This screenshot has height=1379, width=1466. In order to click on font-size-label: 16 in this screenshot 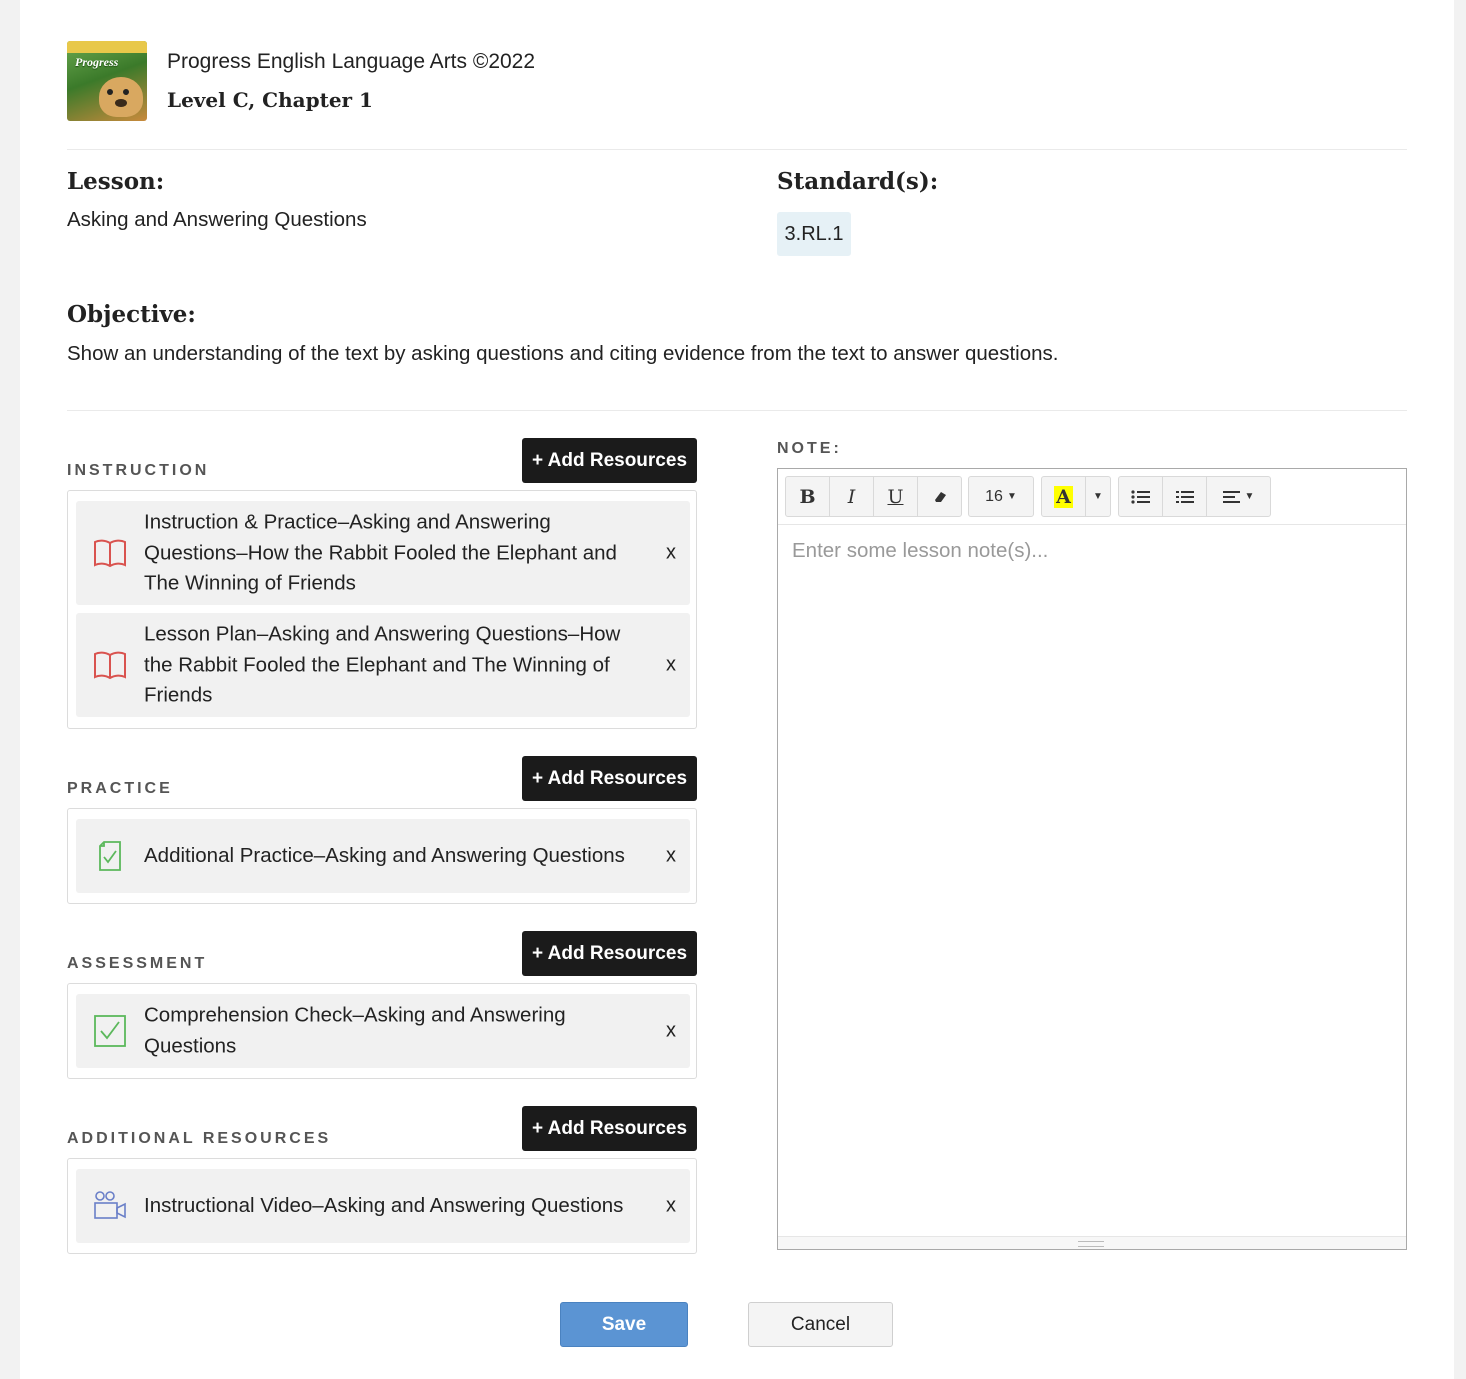, I will do `click(994, 496)`.